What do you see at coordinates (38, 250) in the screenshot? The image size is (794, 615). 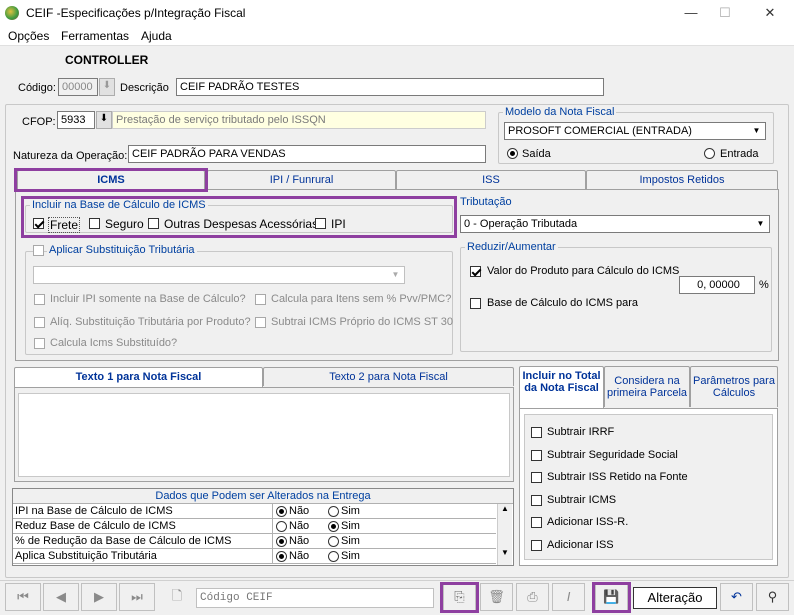 I see `subst-checkbox` at bounding box center [38, 250].